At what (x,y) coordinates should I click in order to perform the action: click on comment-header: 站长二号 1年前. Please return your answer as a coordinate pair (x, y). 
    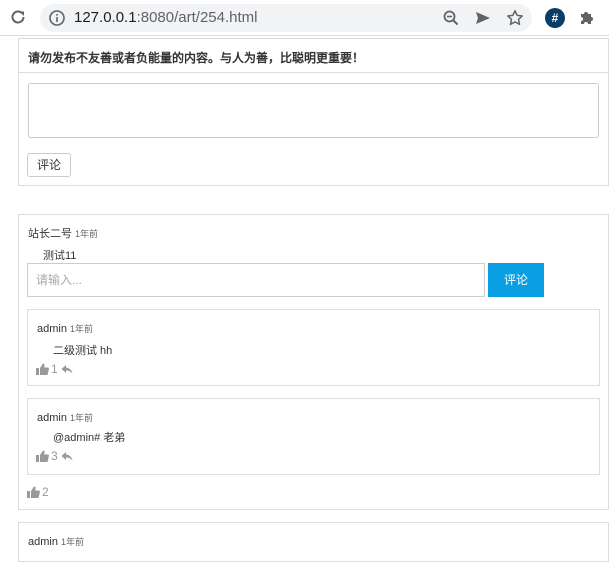
    Looking at the image, I should click on (63, 233).